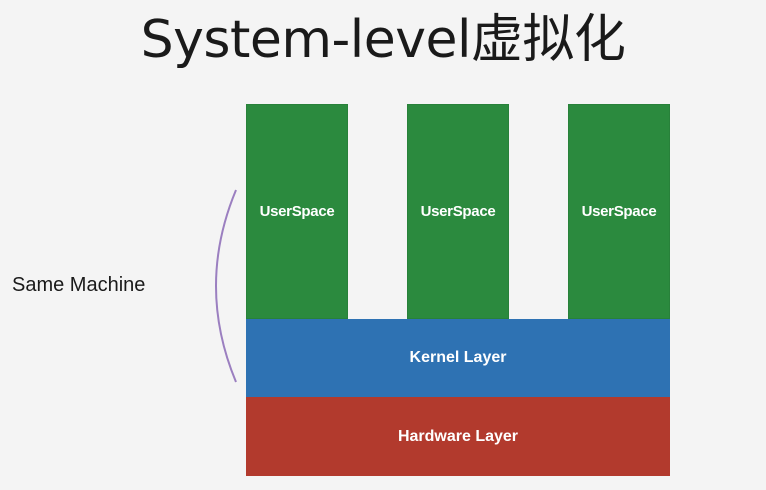 Image resolution: width=766 pixels, height=490 pixels. I want to click on same-machine-label: Same Machine, so click(79, 285).